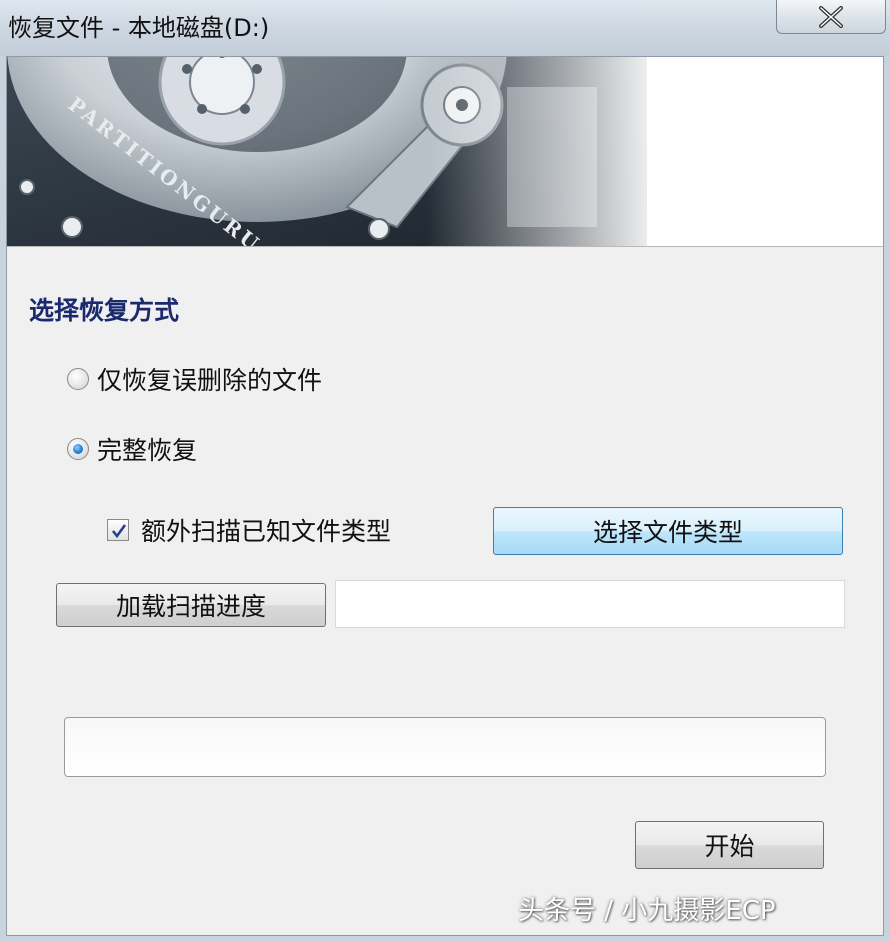 The image size is (890, 941). Describe the element at coordinates (210, 380) in the screenshot. I see `radio-deleted-only-label: 仅恢复误删除的文件` at that location.